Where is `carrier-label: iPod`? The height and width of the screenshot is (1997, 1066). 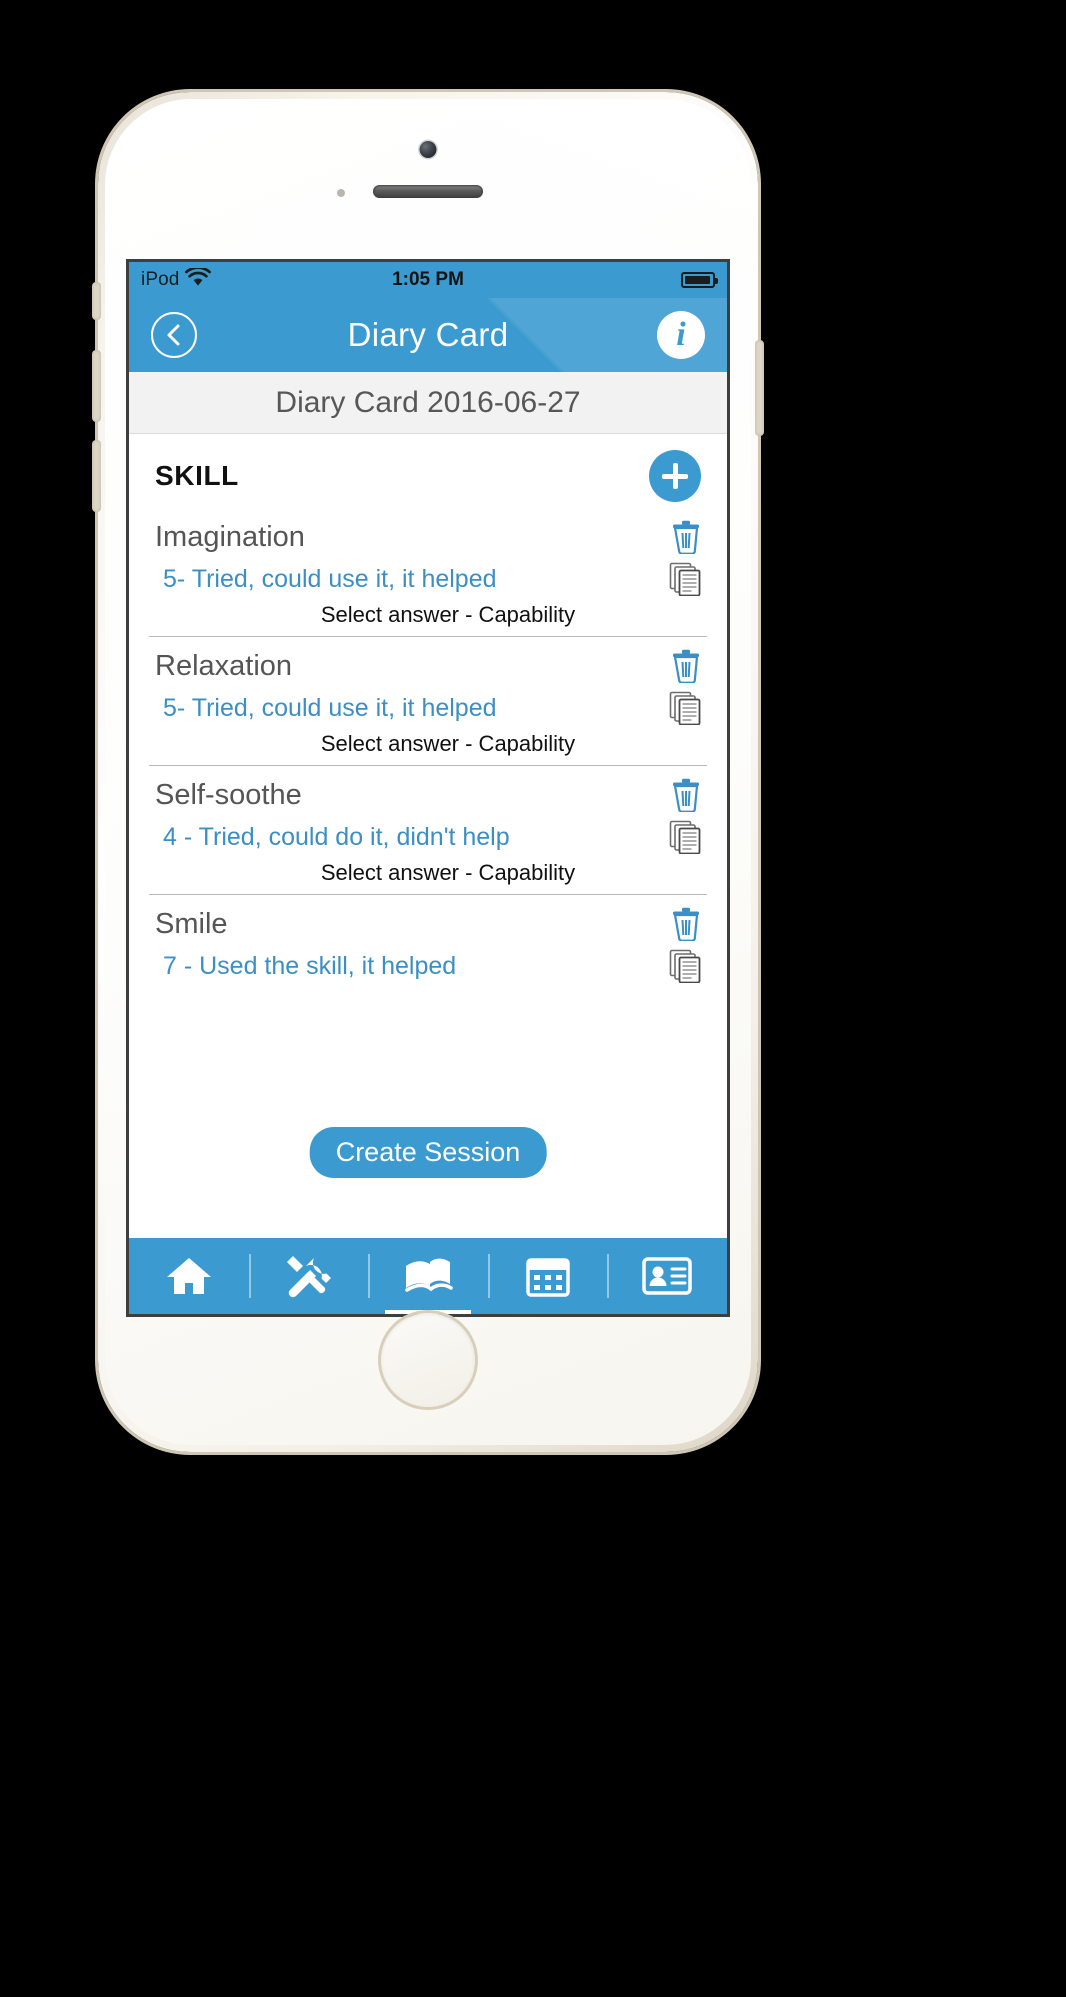 carrier-label: iPod is located at coordinates (160, 279).